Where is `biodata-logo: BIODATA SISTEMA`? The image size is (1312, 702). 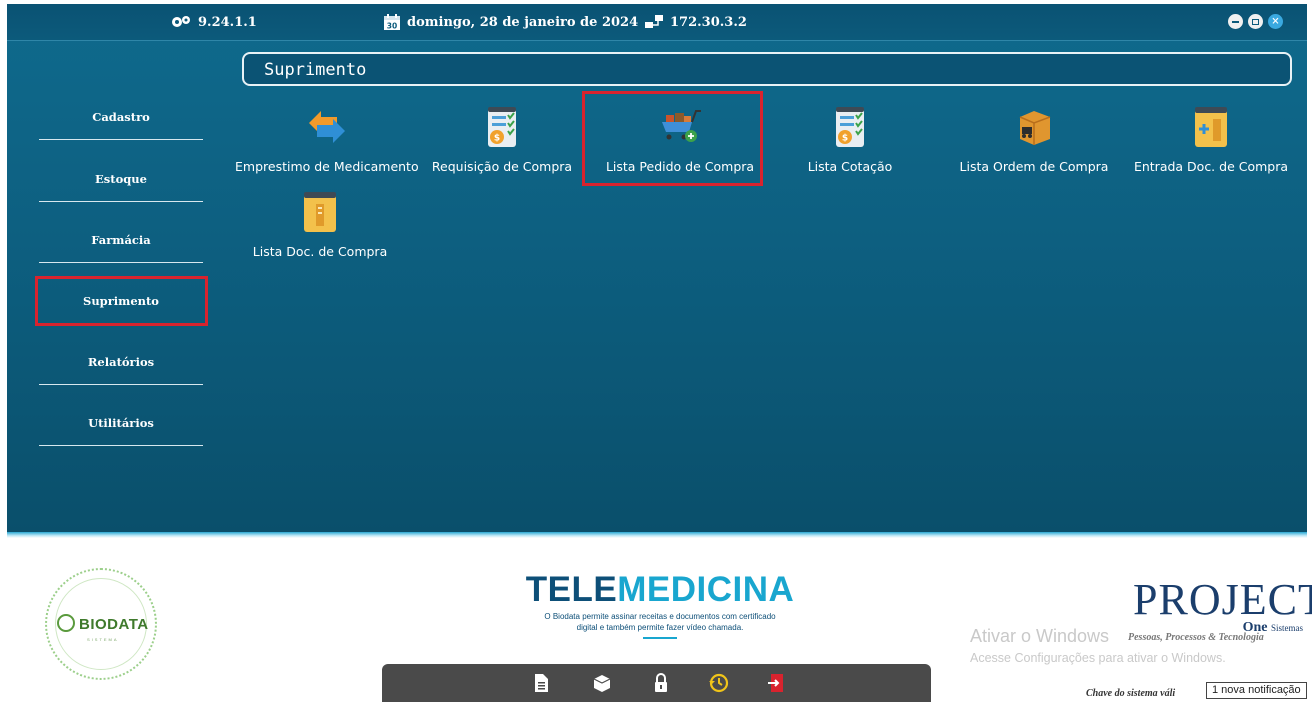
biodata-logo: BIODATA SISTEMA is located at coordinates (101, 624).